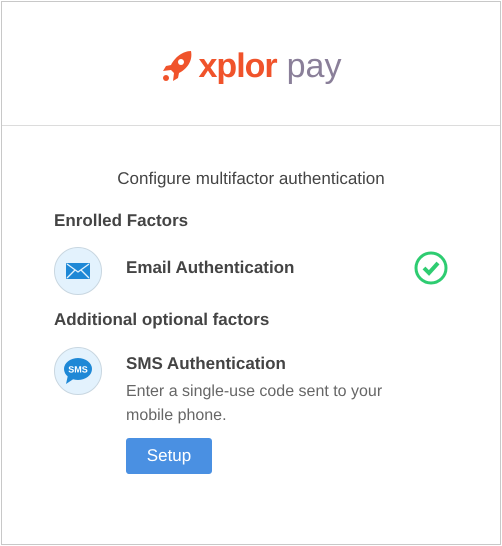  I want to click on section-heading: Additional optional factors, so click(162, 320).